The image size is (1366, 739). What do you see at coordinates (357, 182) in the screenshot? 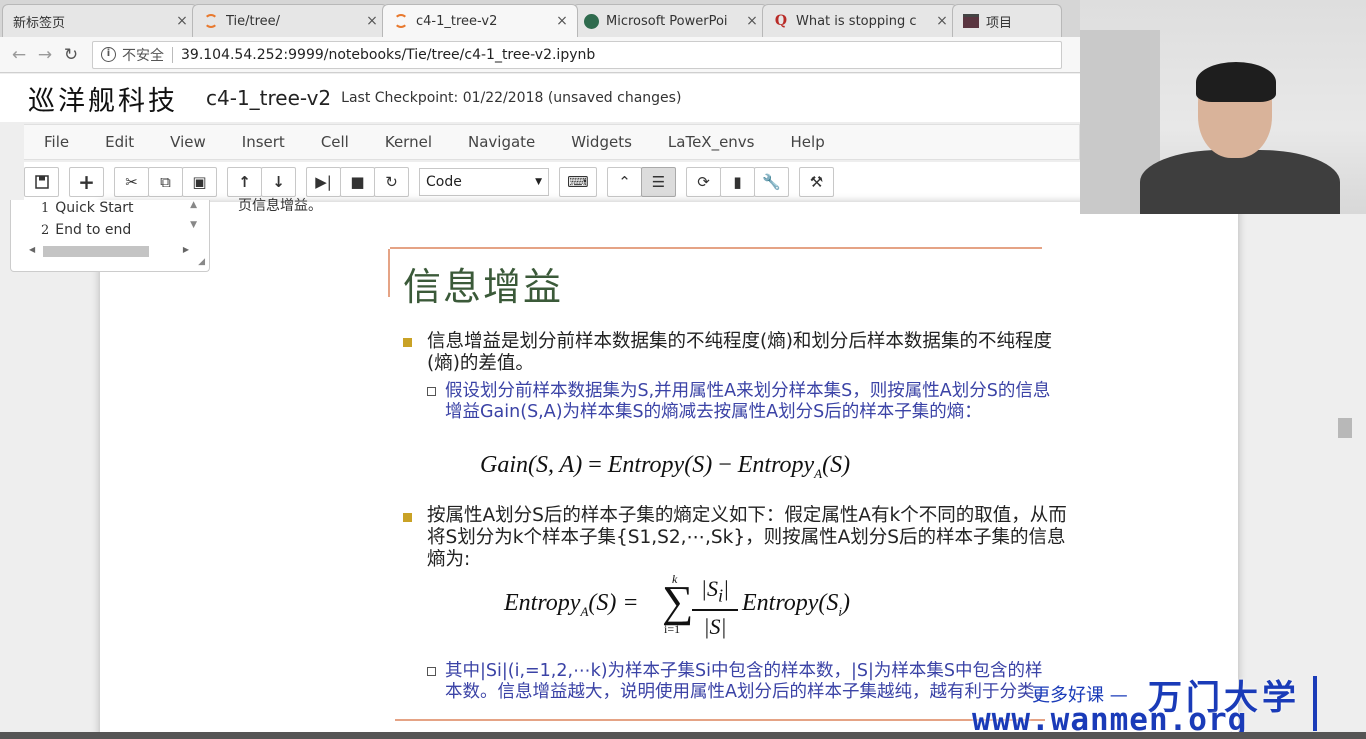
I see `interrupt-icon: ■` at bounding box center [357, 182].